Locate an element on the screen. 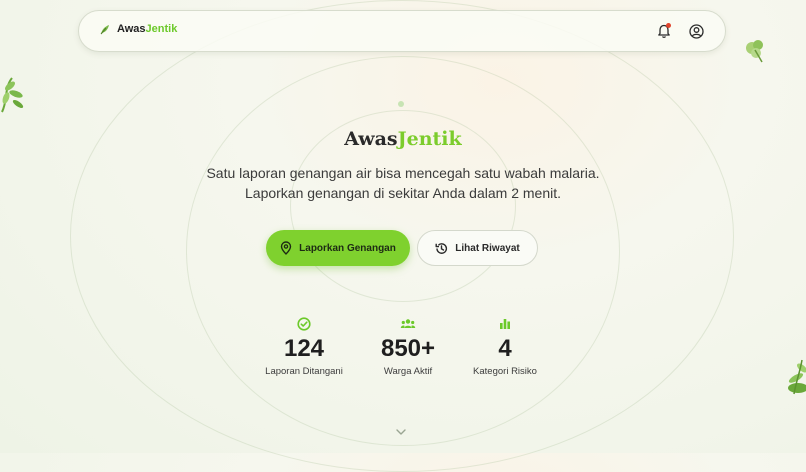 Image resolution: width=806 pixels, height=472 pixels. stat-active-citizens: 850+ Warga Aktif is located at coordinates (408, 346).